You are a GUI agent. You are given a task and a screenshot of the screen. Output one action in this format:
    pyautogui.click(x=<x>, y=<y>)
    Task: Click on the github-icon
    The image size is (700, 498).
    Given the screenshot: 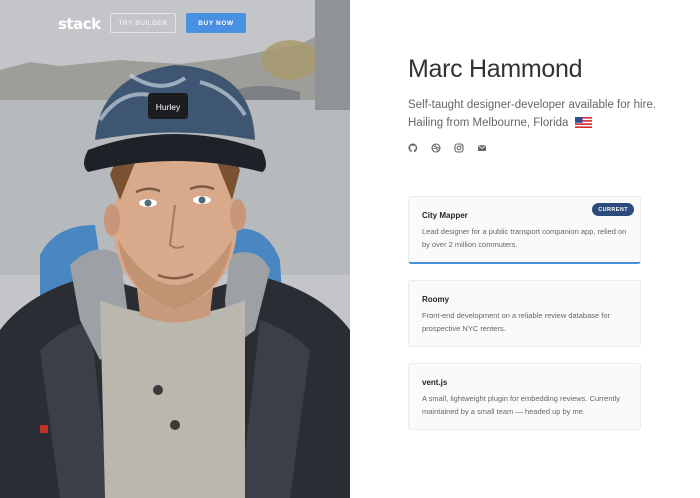 What is the action you would take?
    pyautogui.click(x=413, y=148)
    